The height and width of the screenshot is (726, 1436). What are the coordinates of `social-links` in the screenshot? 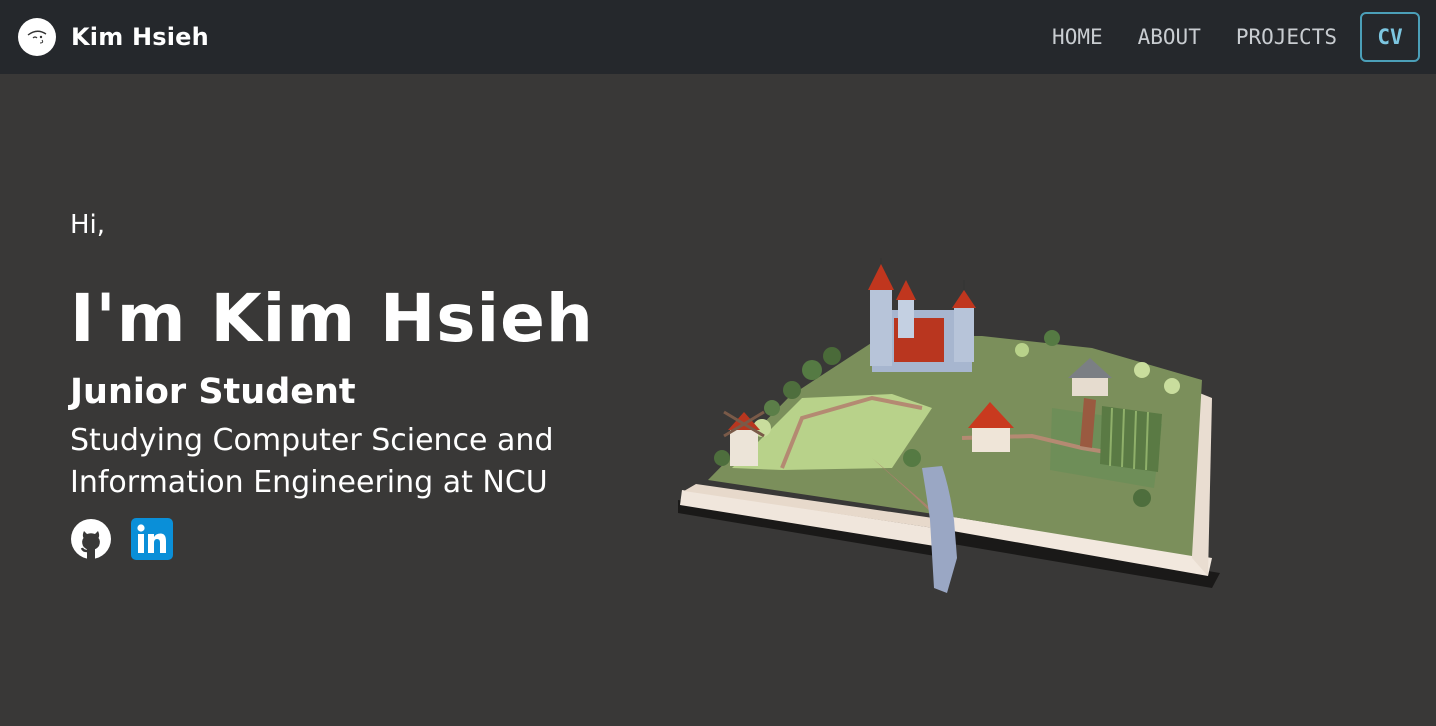 It's located at (370, 539).